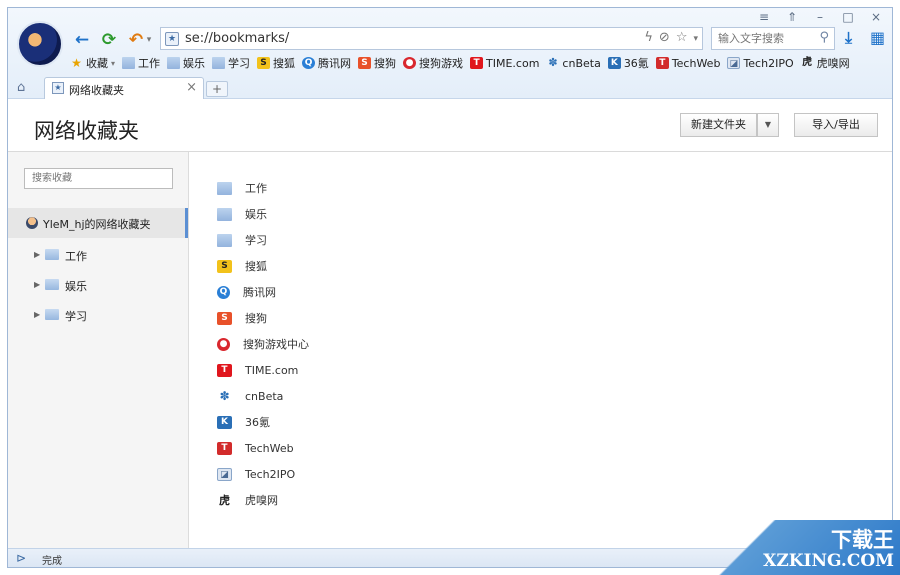 This screenshot has width=900, height=575. Describe the element at coordinates (76, 316) in the screenshot. I see `sidebar-item-label: 学习` at that location.